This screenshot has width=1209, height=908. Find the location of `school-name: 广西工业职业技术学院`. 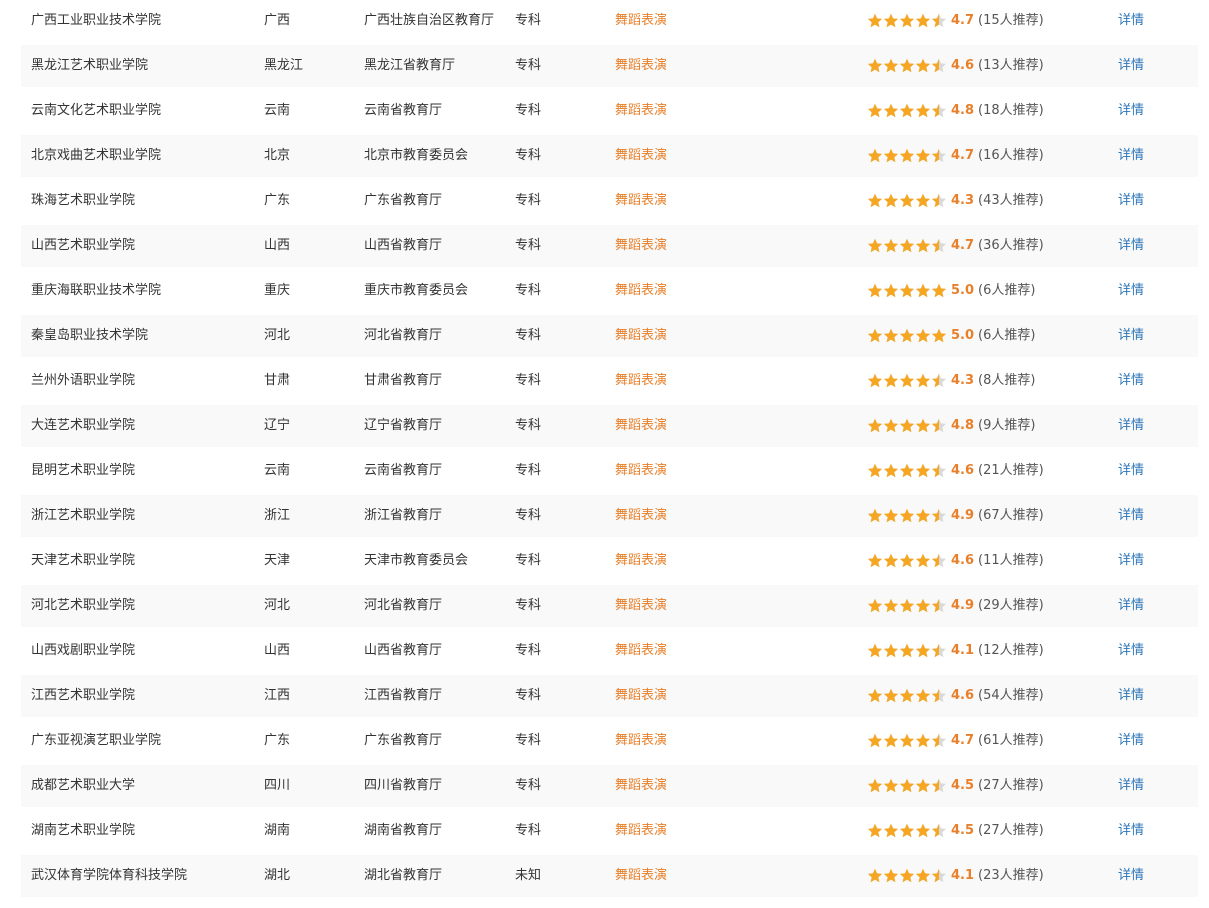

school-name: 广西工业职业技术学院 is located at coordinates (142, 21).